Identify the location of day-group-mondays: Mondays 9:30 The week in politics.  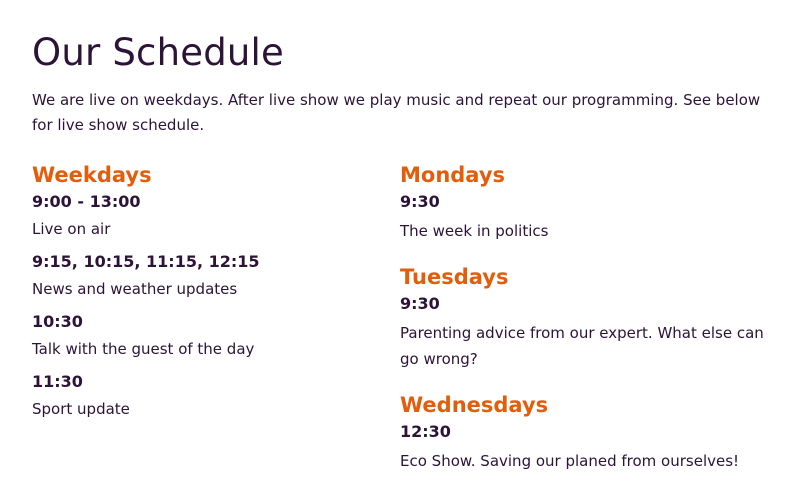
(585, 202).